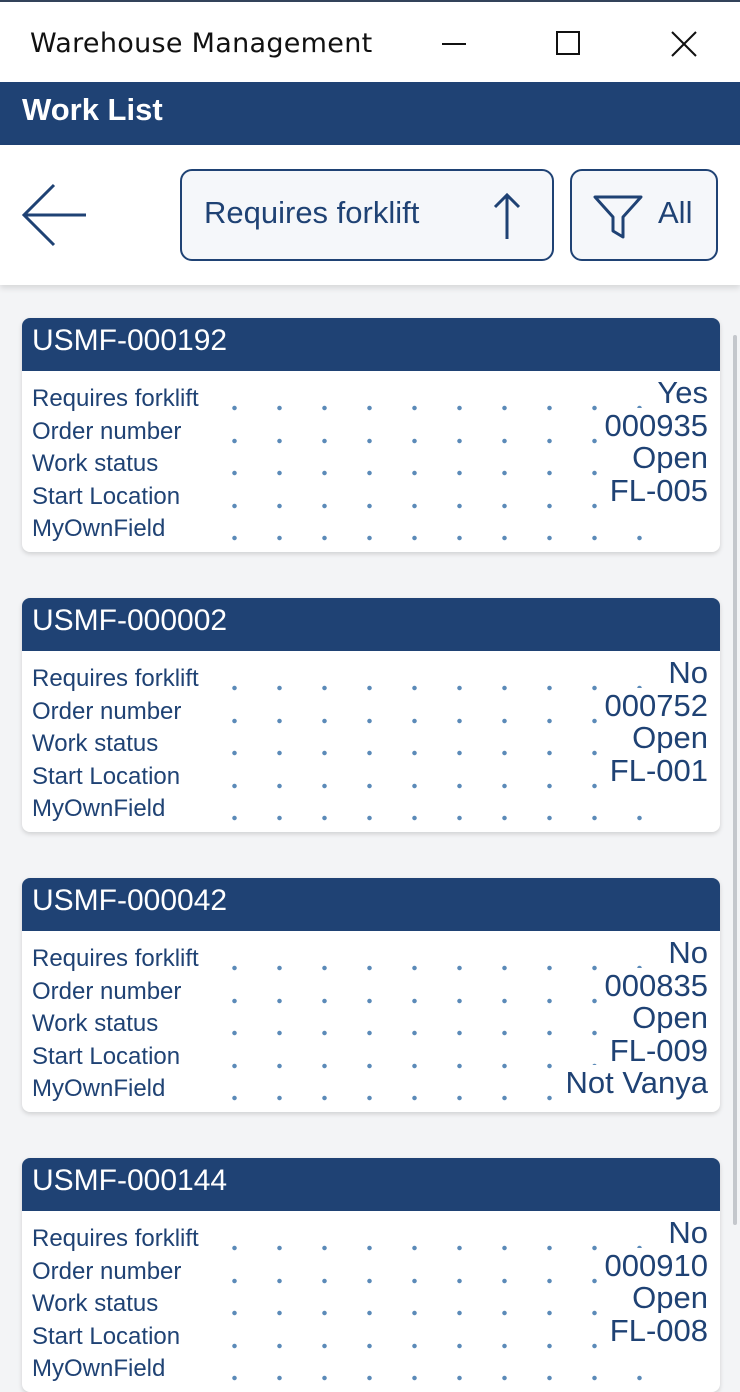 The width and height of the screenshot is (740, 1392). I want to click on work-id: USMF-000144, so click(371, 1184).